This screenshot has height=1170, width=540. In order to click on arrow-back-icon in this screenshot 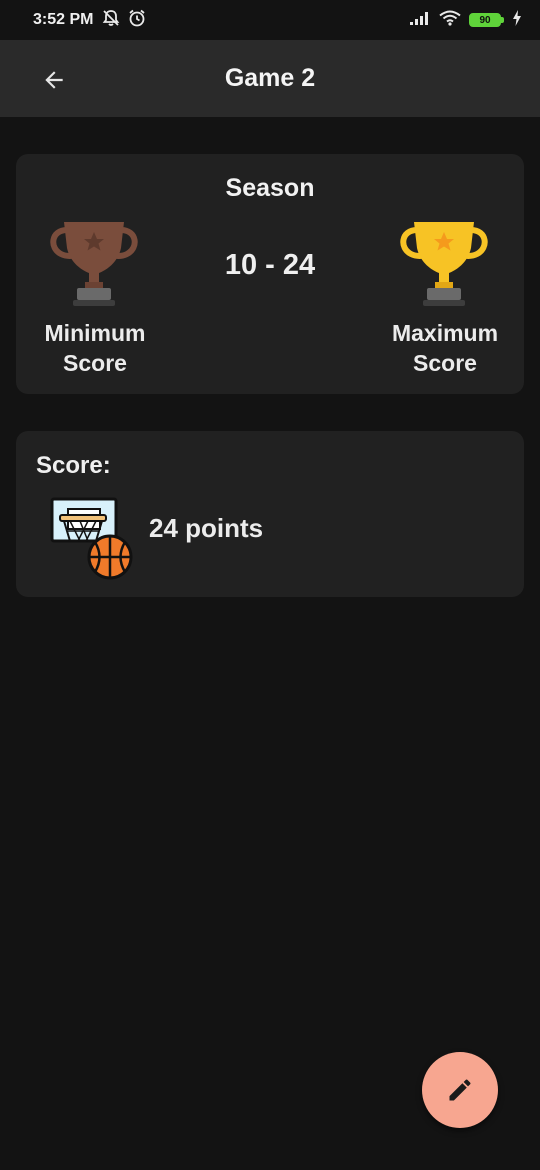, I will do `click(54, 80)`.